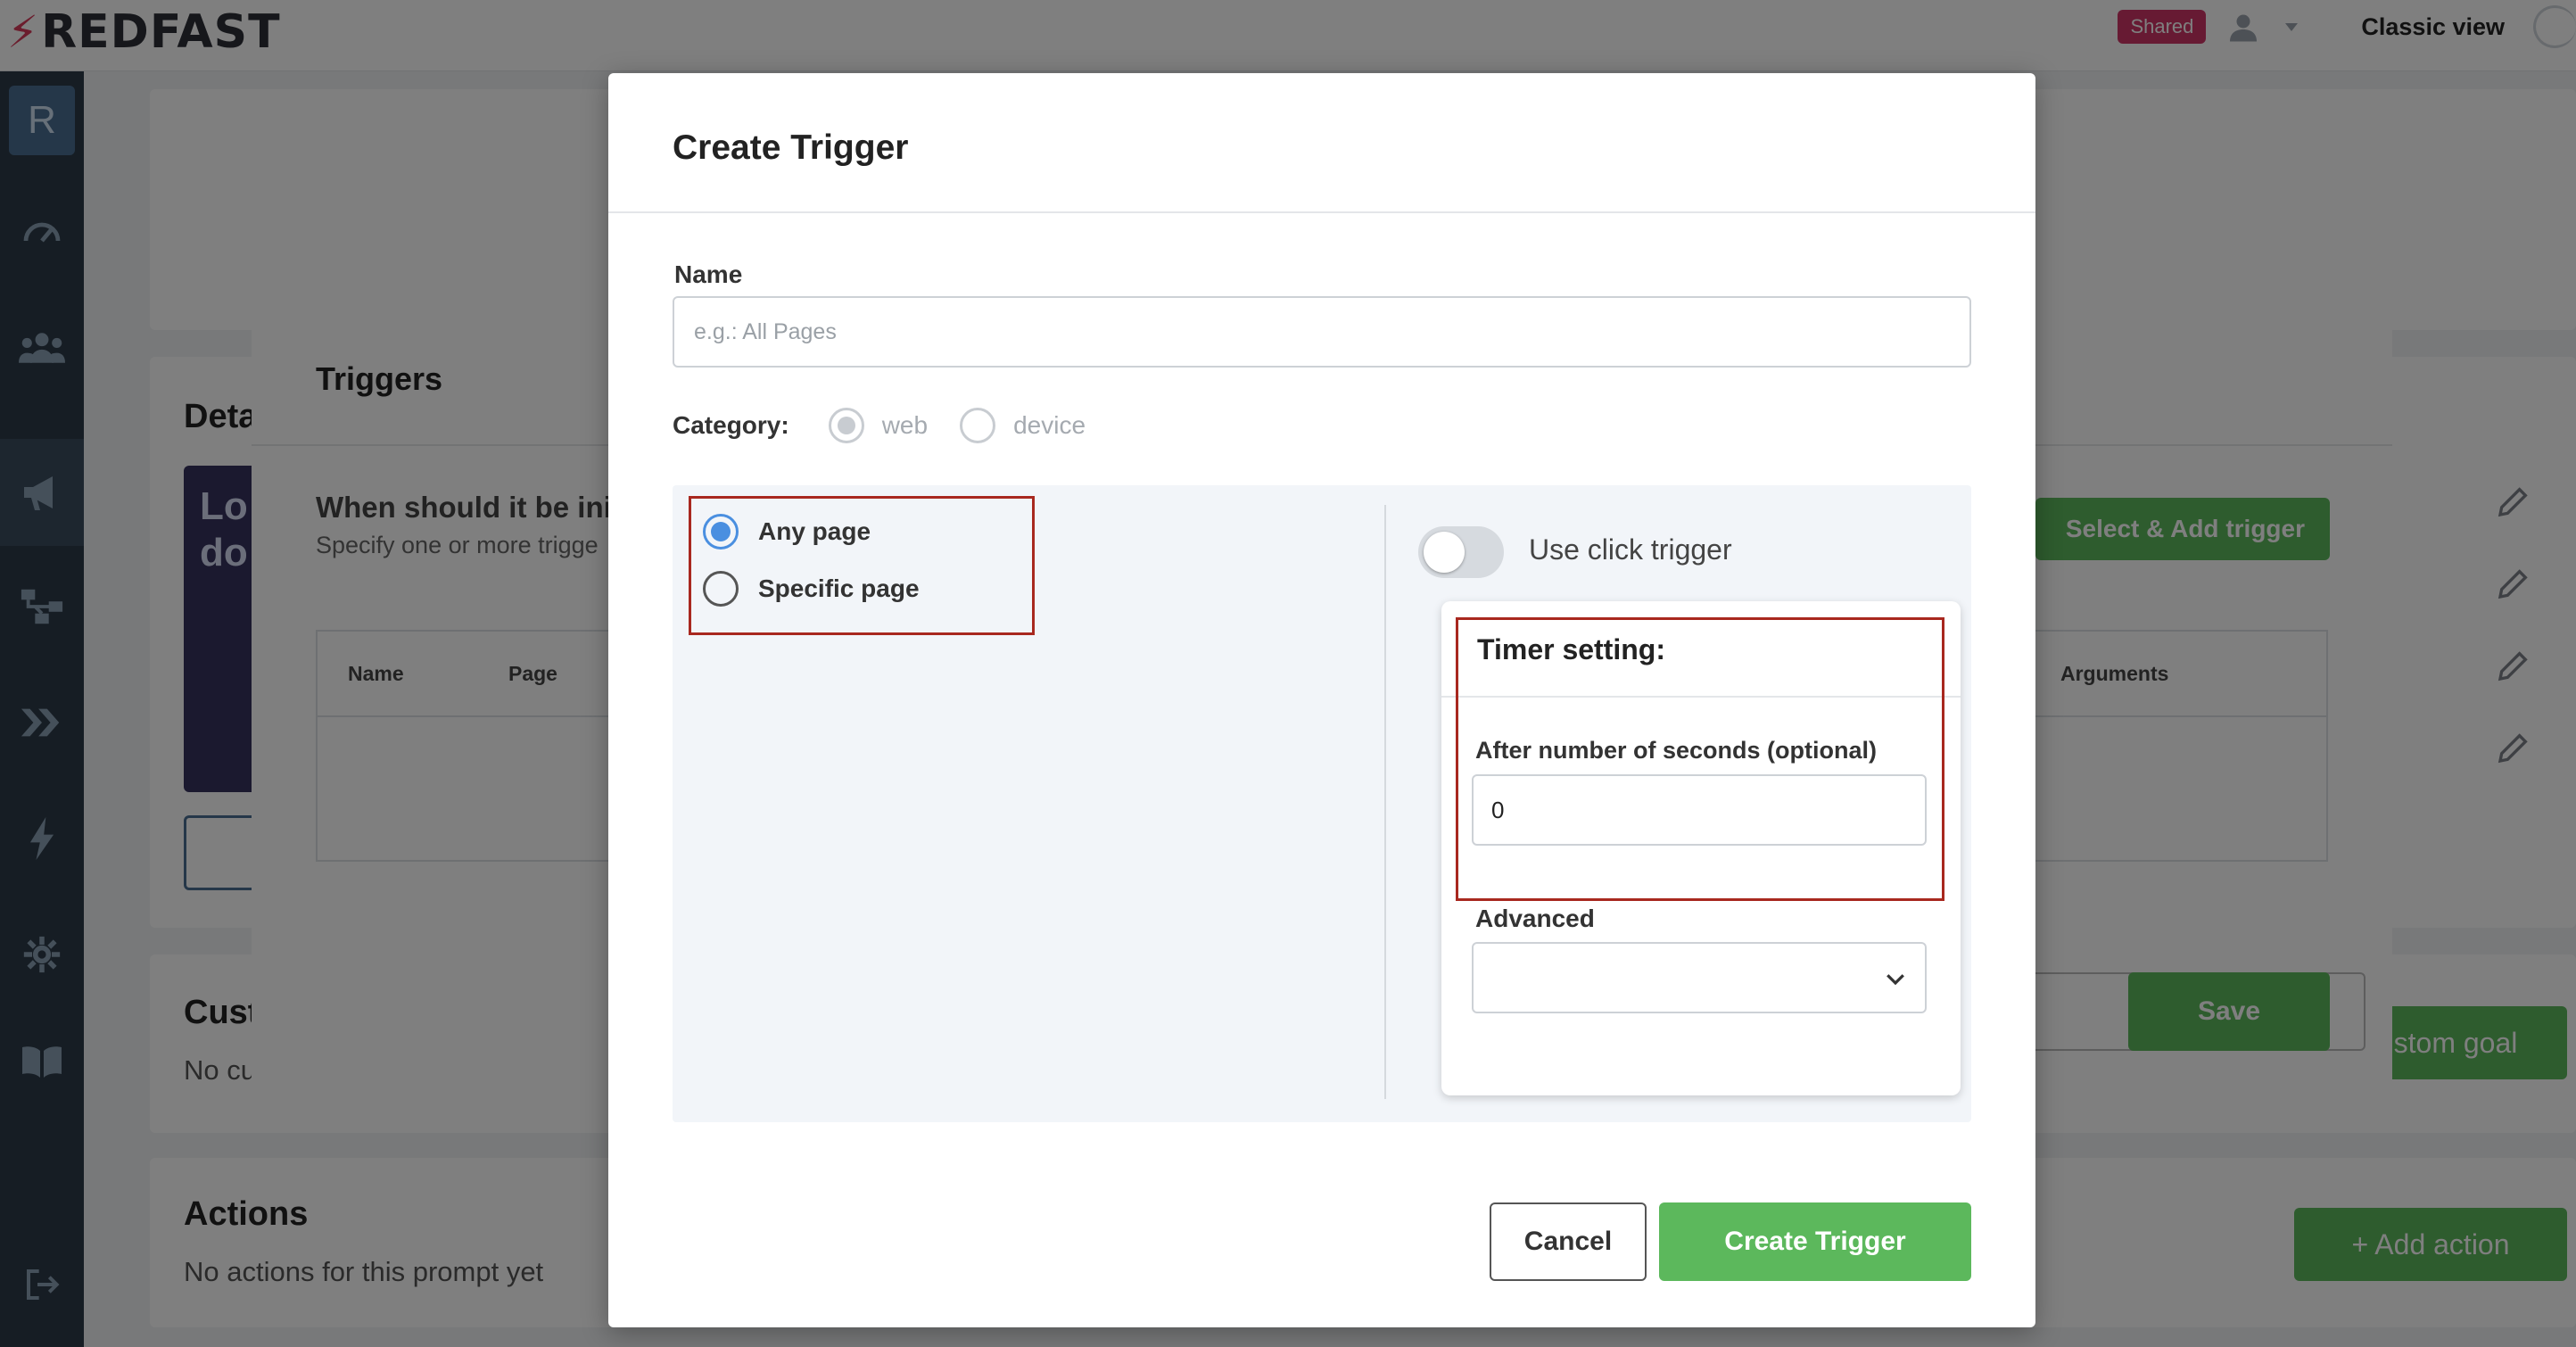 The width and height of the screenshot is (2576, 1347). I want to click on modal-title: Create Trigger, so click(791, 147).